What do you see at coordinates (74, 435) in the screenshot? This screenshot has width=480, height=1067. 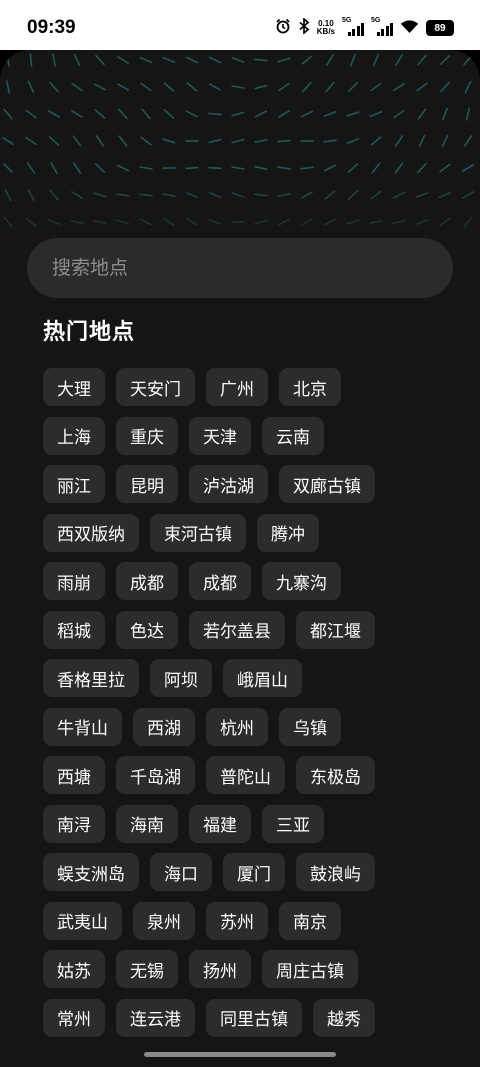 I see `place-chip: 上海` at bounding box center [74, 435].